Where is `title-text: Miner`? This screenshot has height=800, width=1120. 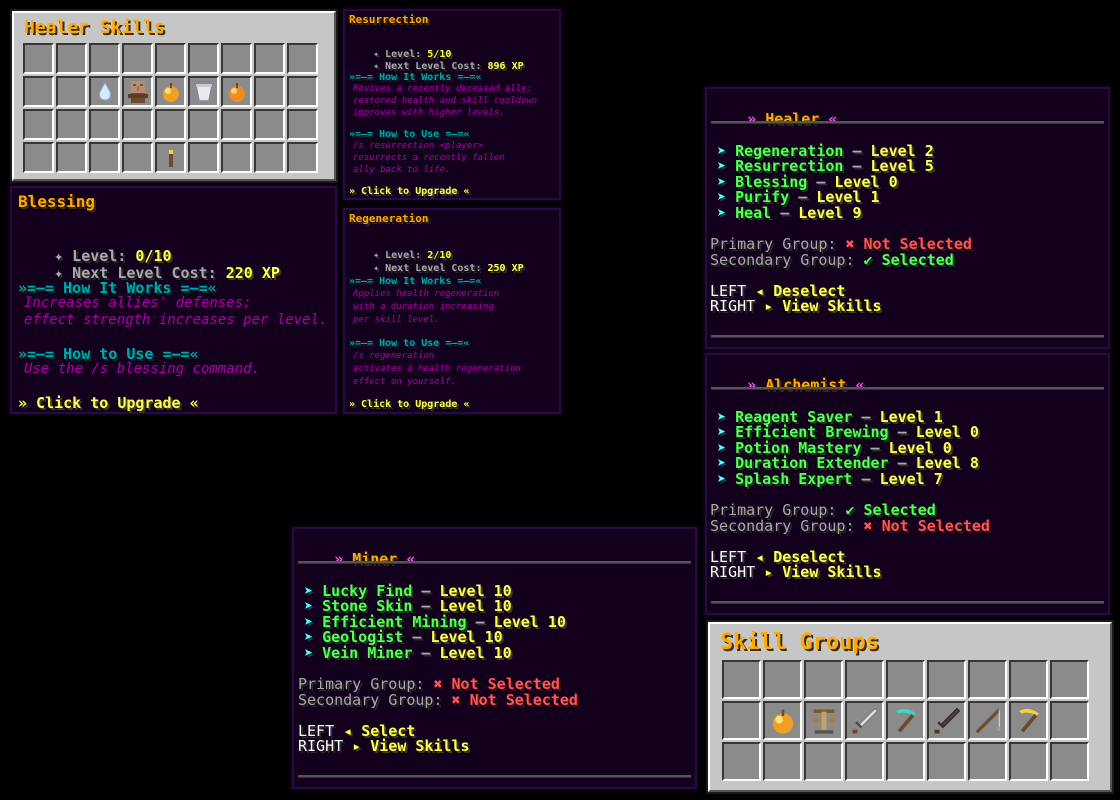 title-text: Miner is located at coordinates (375, 559).